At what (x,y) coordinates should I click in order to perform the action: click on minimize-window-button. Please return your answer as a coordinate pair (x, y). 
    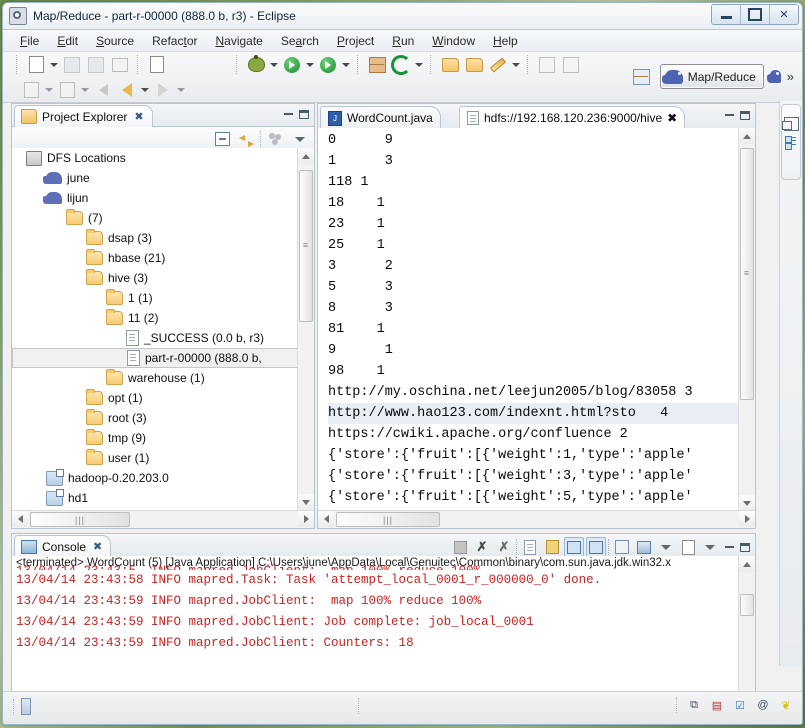
    Looking at the image, I should click on (726, 14).